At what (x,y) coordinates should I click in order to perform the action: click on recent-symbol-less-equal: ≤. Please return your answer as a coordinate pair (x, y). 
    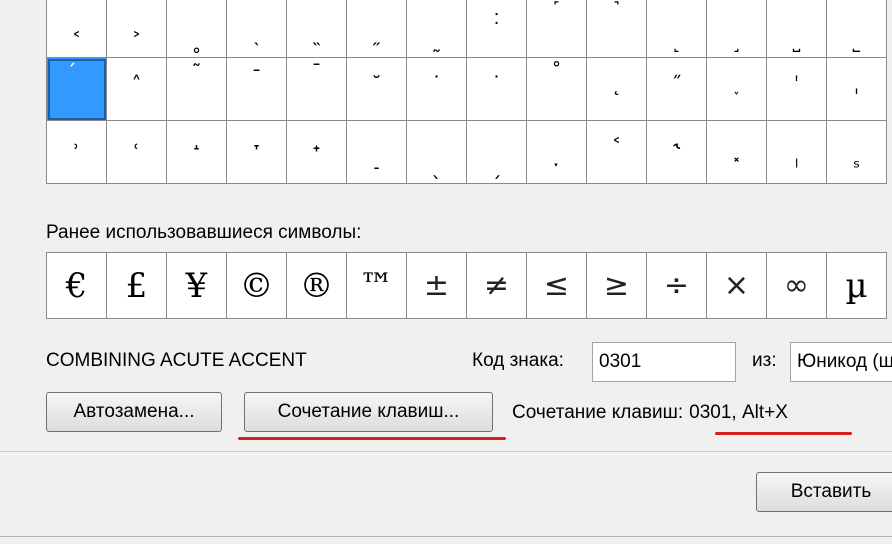
    Looking at the image, I should click on (557, 286).